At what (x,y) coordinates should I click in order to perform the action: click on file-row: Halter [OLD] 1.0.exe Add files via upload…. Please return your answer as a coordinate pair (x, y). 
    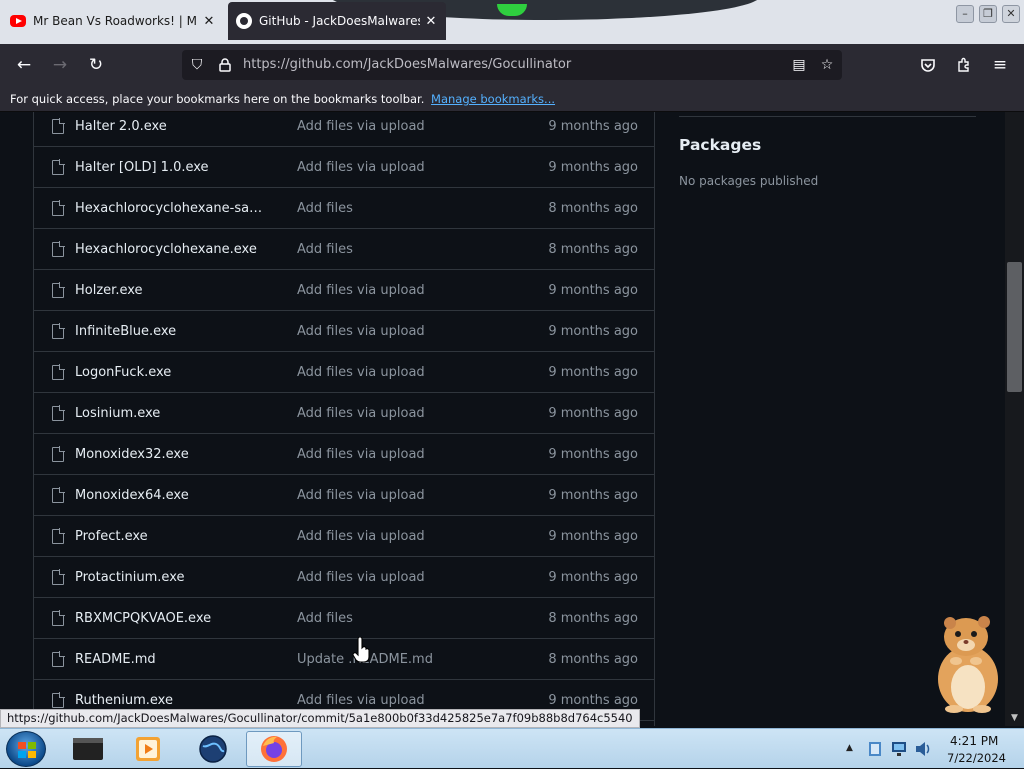
    Looking at the image, I should click on (344, 167).